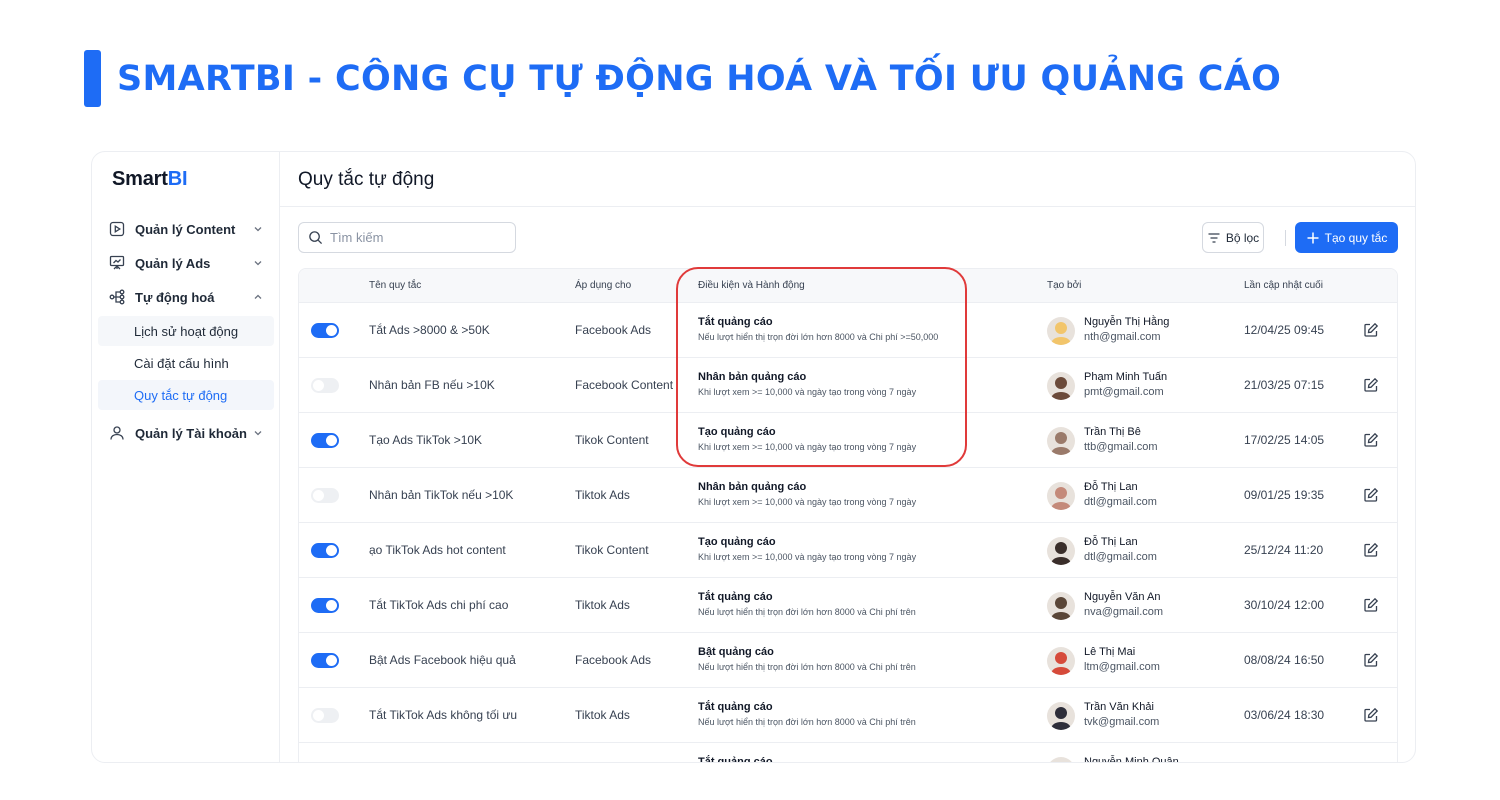  Describe the element at coordinates (612, 440) in the screenshot. I see `rule-apply: Tikok Content` at that location.